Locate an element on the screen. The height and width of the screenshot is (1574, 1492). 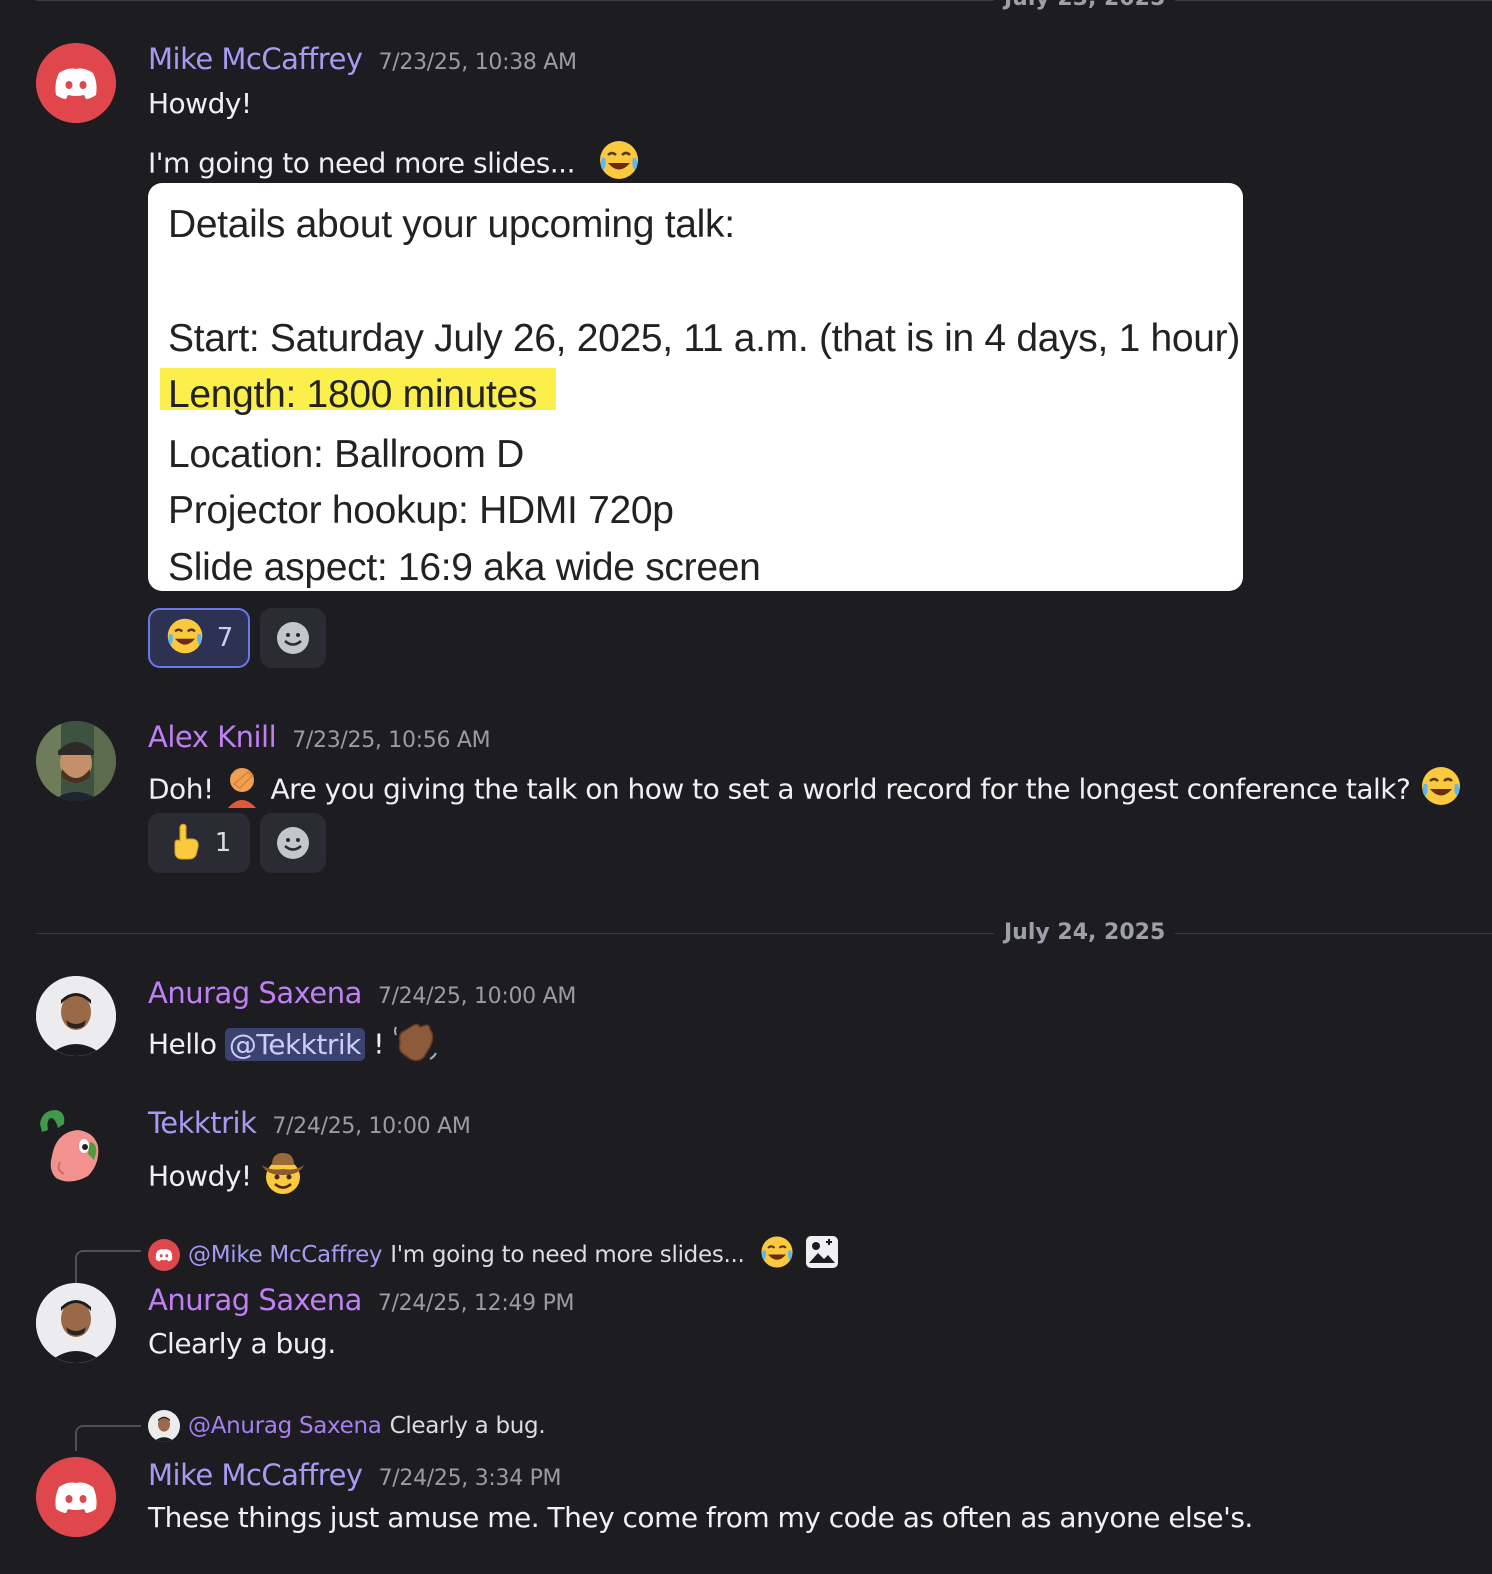
user-mention: @Tekktrik is located at coordinates (294, 1044).